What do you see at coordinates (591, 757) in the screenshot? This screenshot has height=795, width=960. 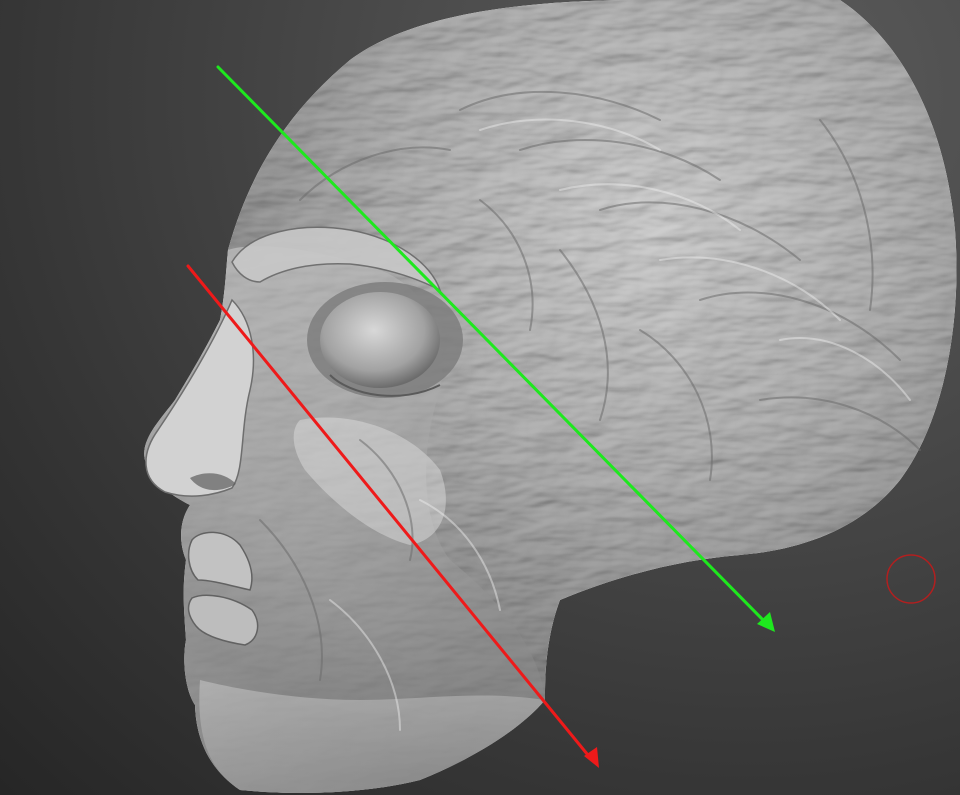 I see `red-arrowhead-icon` at bounding box center [591, 757].